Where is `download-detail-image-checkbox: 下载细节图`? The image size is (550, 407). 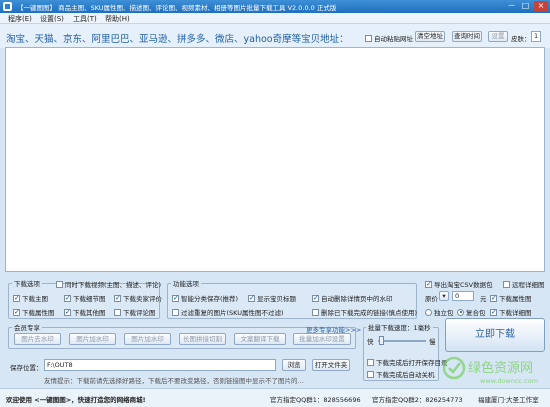
download-detail-image-checkbox: 下载细节图 is located at coordinates (85, 298).